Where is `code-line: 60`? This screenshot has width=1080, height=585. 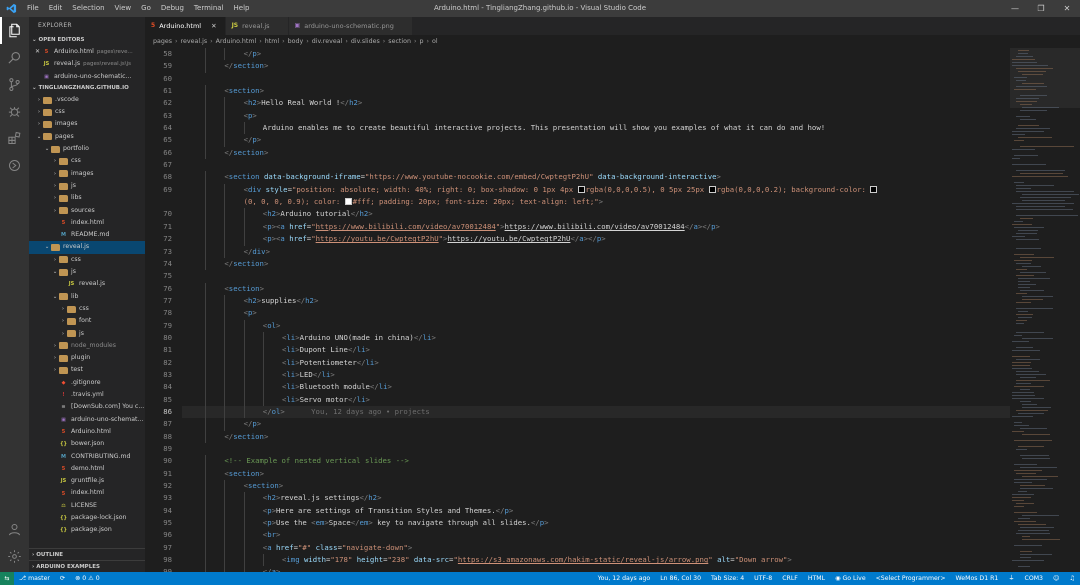 code-line: 60 is located at coordinates (577, 79).